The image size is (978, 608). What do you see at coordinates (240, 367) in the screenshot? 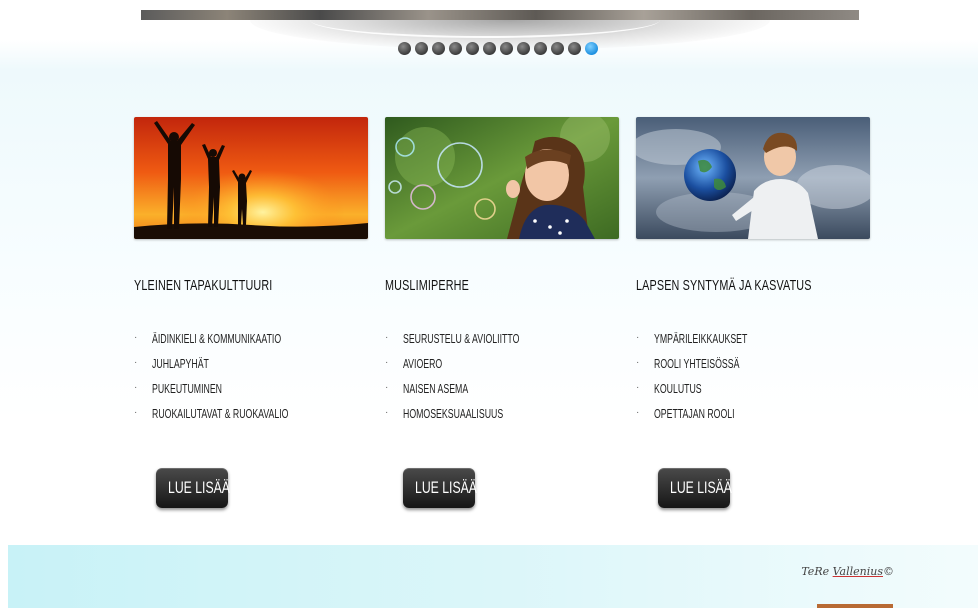
I see `list-item: · JUHLAPYHÄT` at bounding box center [240, 367].